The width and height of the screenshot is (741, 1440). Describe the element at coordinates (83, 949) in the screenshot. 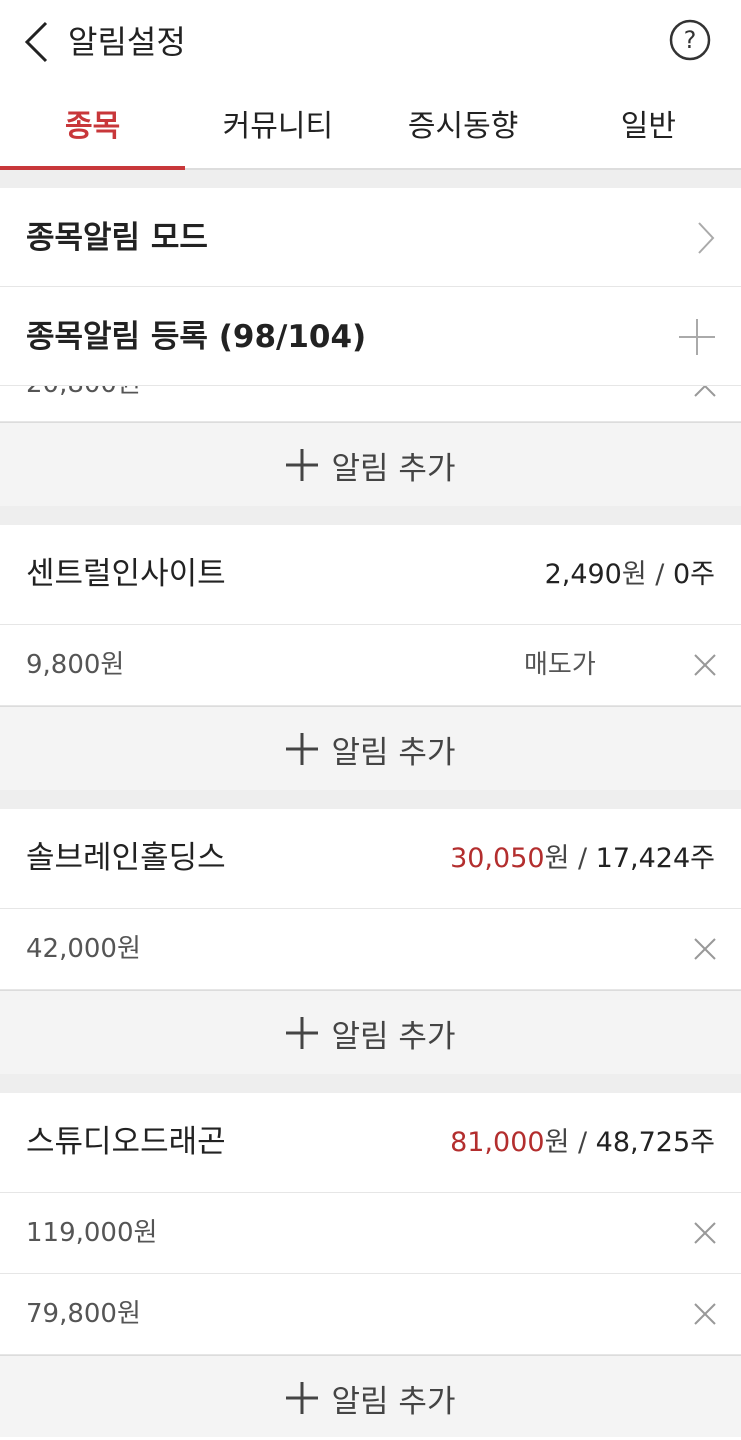

I see `alert-value: 42,000원` at that location.